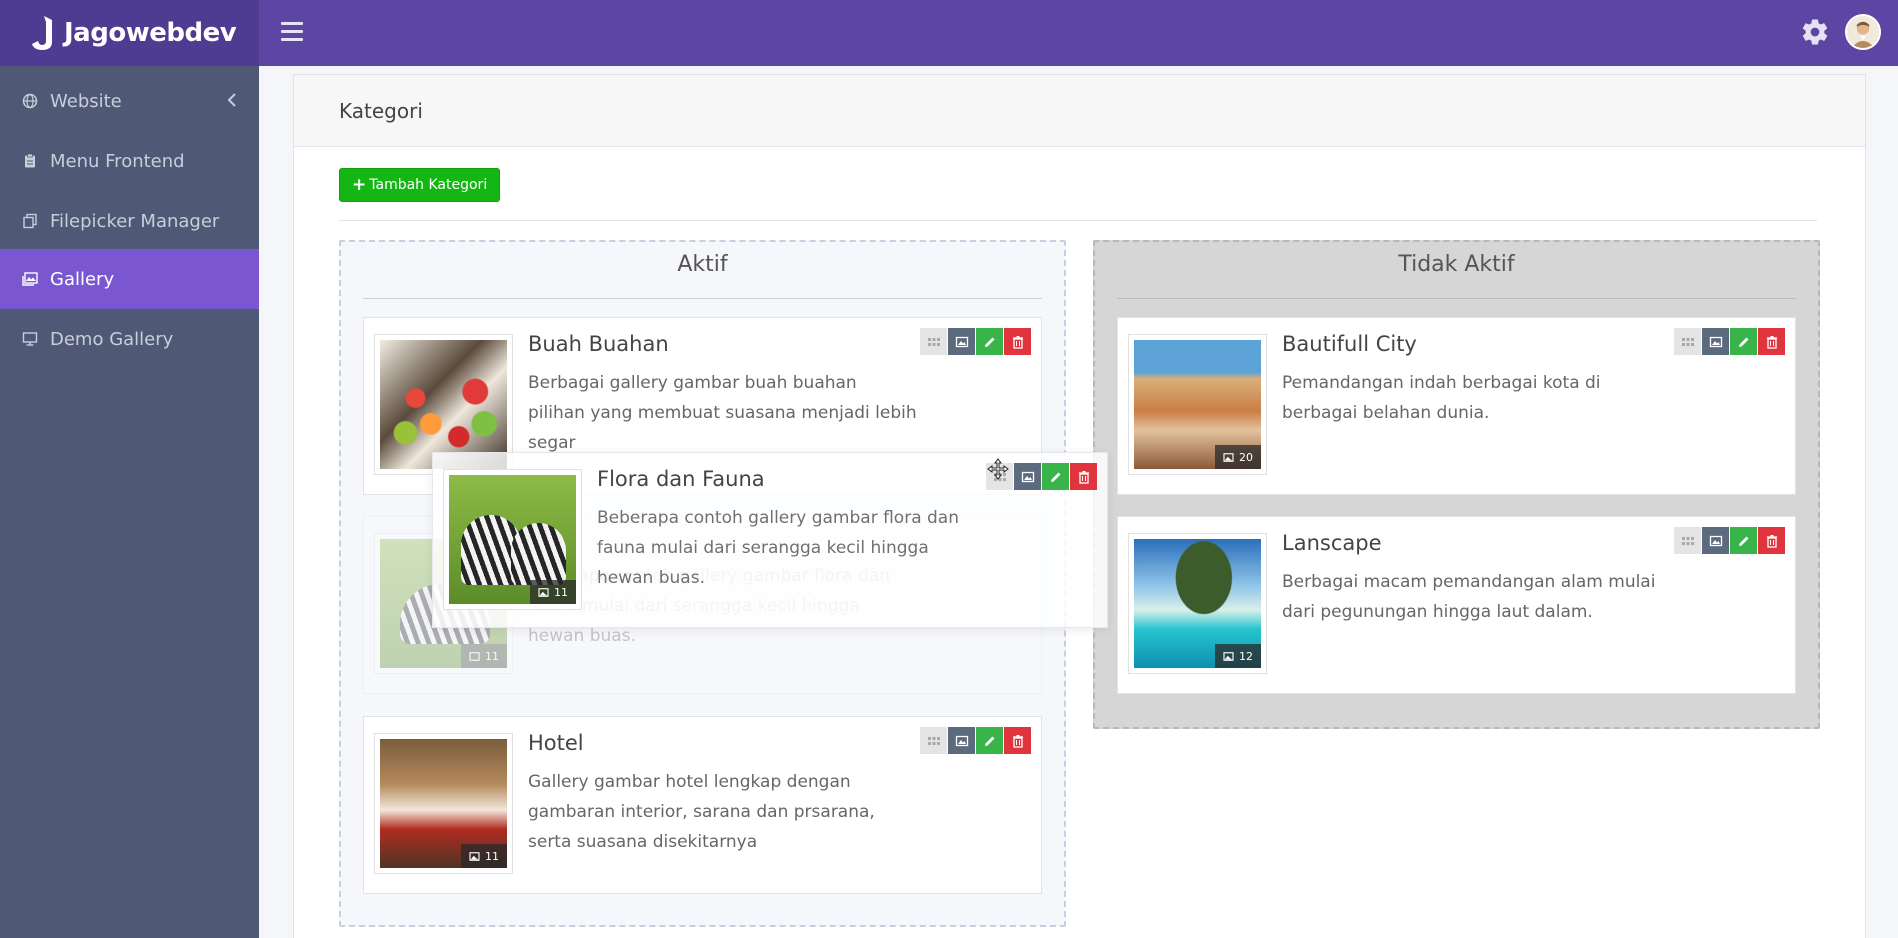  Describe the element at coordinates (117, 161) in the screenshot. I see `sidebar-item-label: Menu Frontend` at that location.